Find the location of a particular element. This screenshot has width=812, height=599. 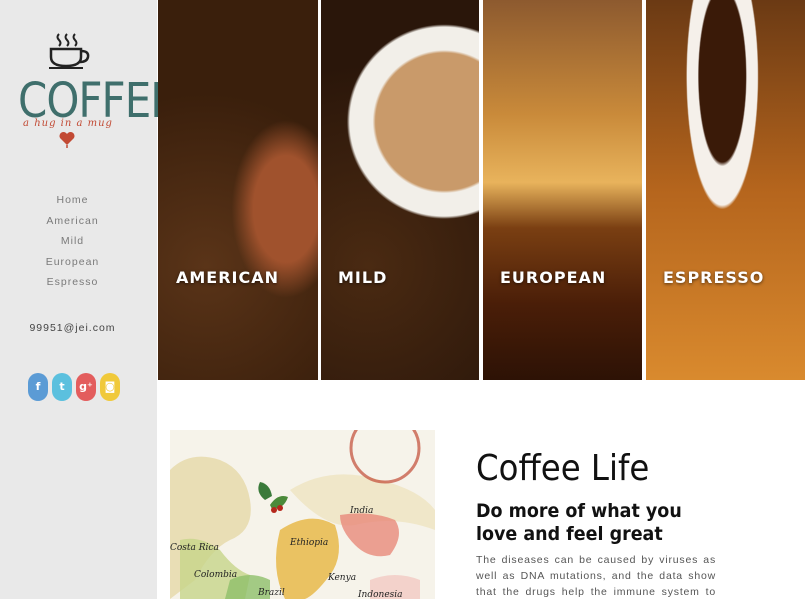

logo-tagline: a hug in a mug is located at coordinates (68, 123).